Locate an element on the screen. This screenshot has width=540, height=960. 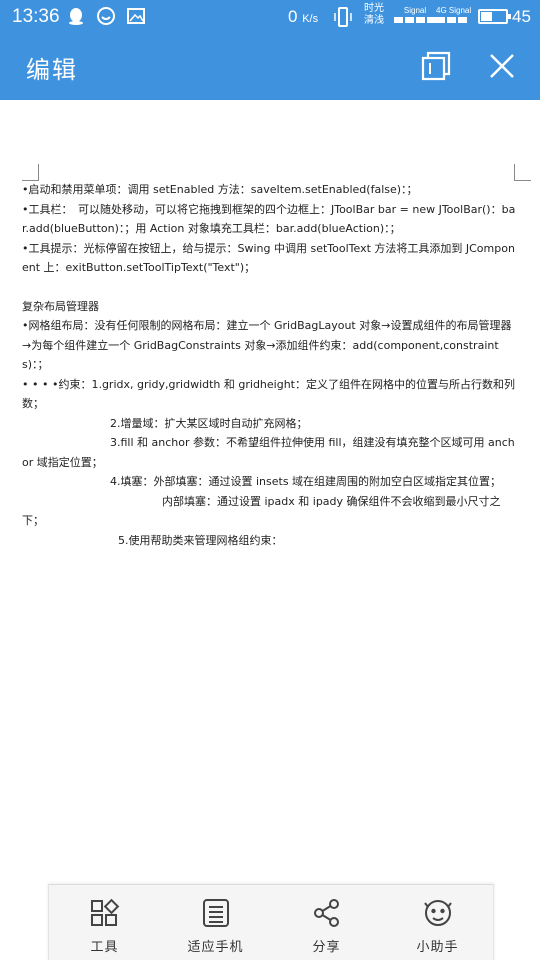
carrier-name: 时光 清浅 is located at coordinates (374, 15).